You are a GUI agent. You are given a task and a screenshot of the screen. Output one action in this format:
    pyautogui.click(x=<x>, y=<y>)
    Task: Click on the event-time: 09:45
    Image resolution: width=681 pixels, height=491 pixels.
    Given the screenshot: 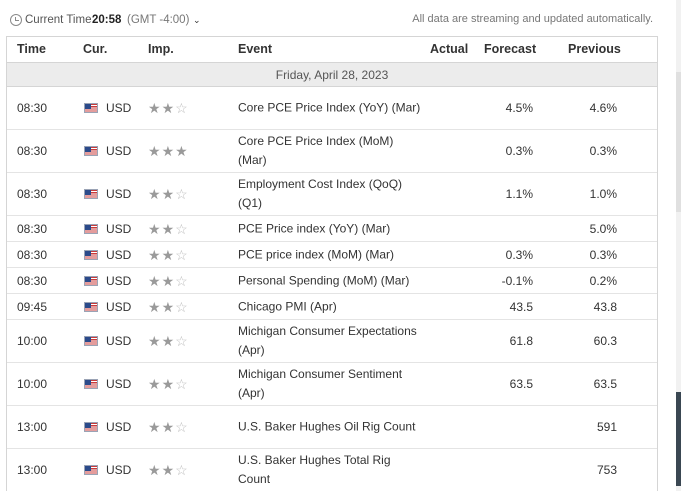 What is the action you would take?
    pyautogui.click(x=32, y=306)
    